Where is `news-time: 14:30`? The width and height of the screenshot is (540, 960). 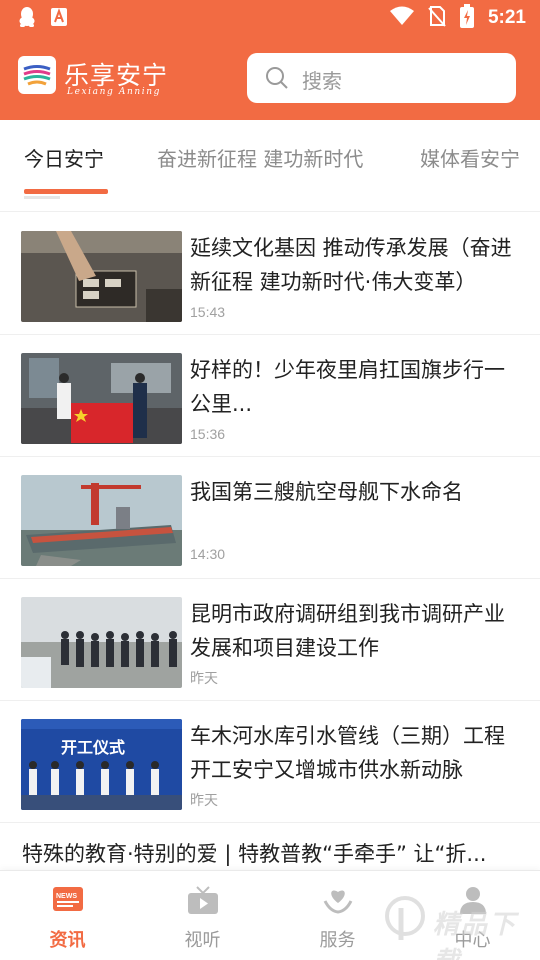
news-time: 14:30 is located at coordinates (208, 554).